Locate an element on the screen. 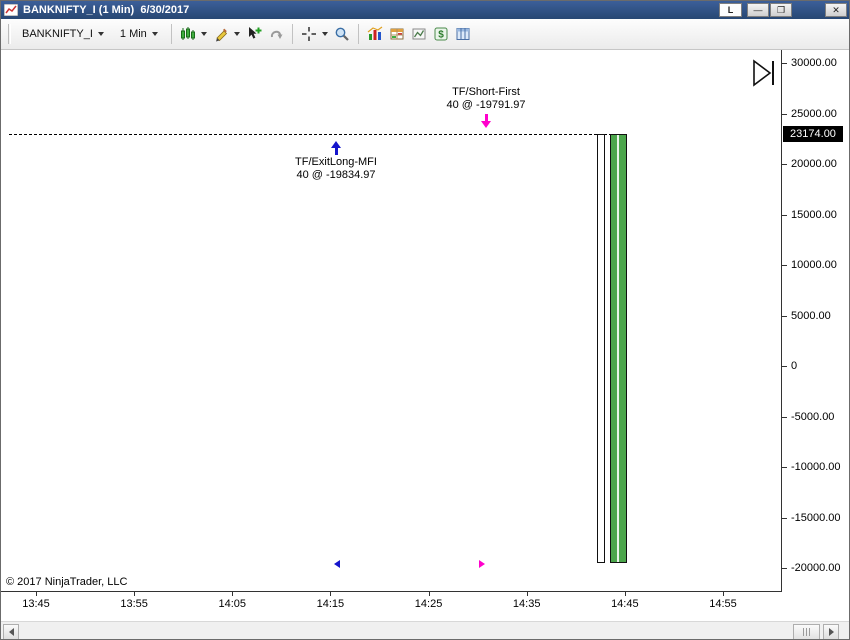  crosshair-button is located at coordinates (314, 34).